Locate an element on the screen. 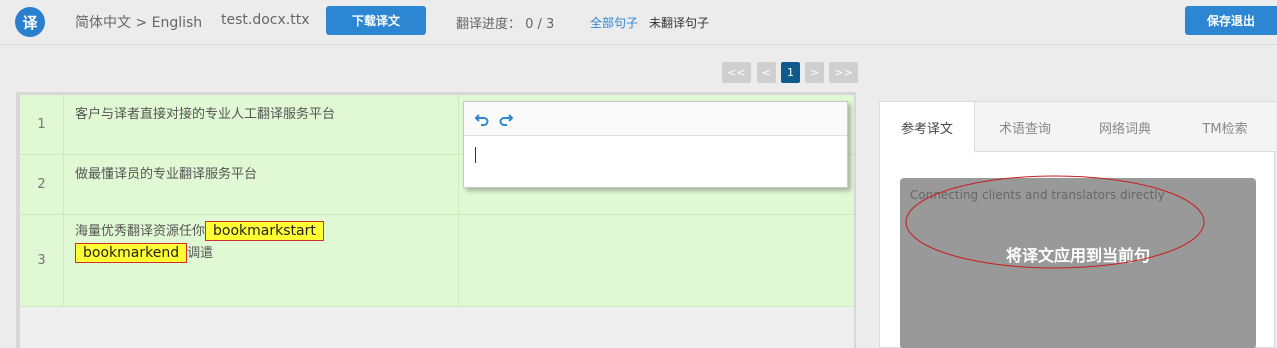 The height and width of the screenshot is (348, 1277). segment-number: 3 is located at coordinates (42, 260).